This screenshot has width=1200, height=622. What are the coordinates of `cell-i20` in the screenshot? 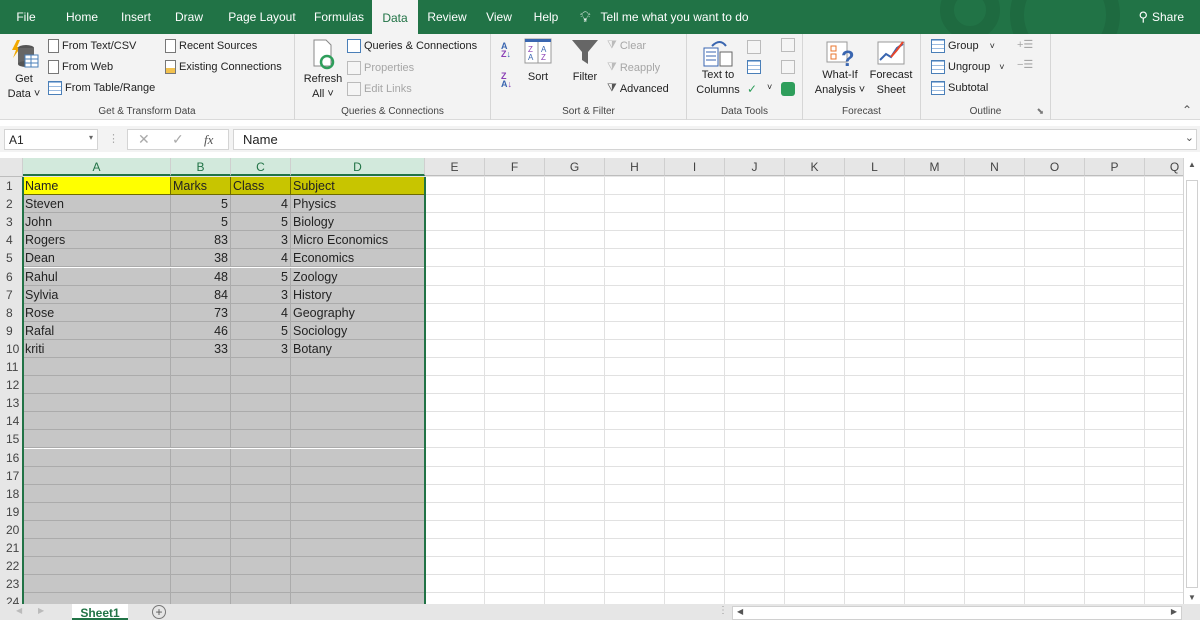 It's located at (695, 529).